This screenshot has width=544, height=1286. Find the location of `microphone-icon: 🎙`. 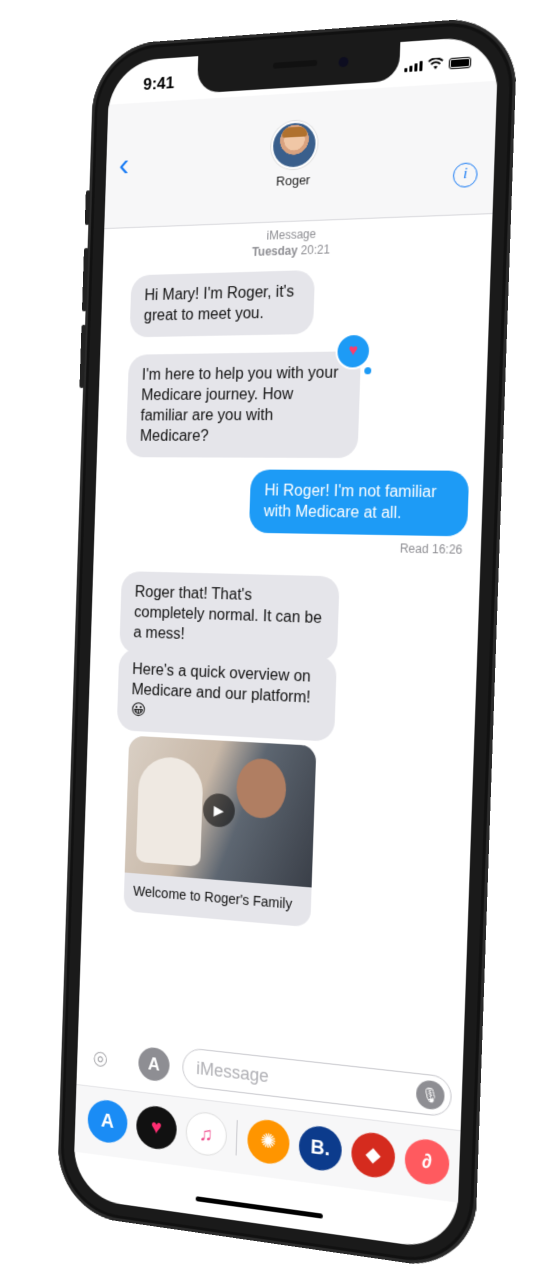

microphone-icon: 🎙 is located at coordinates (430, 1095).